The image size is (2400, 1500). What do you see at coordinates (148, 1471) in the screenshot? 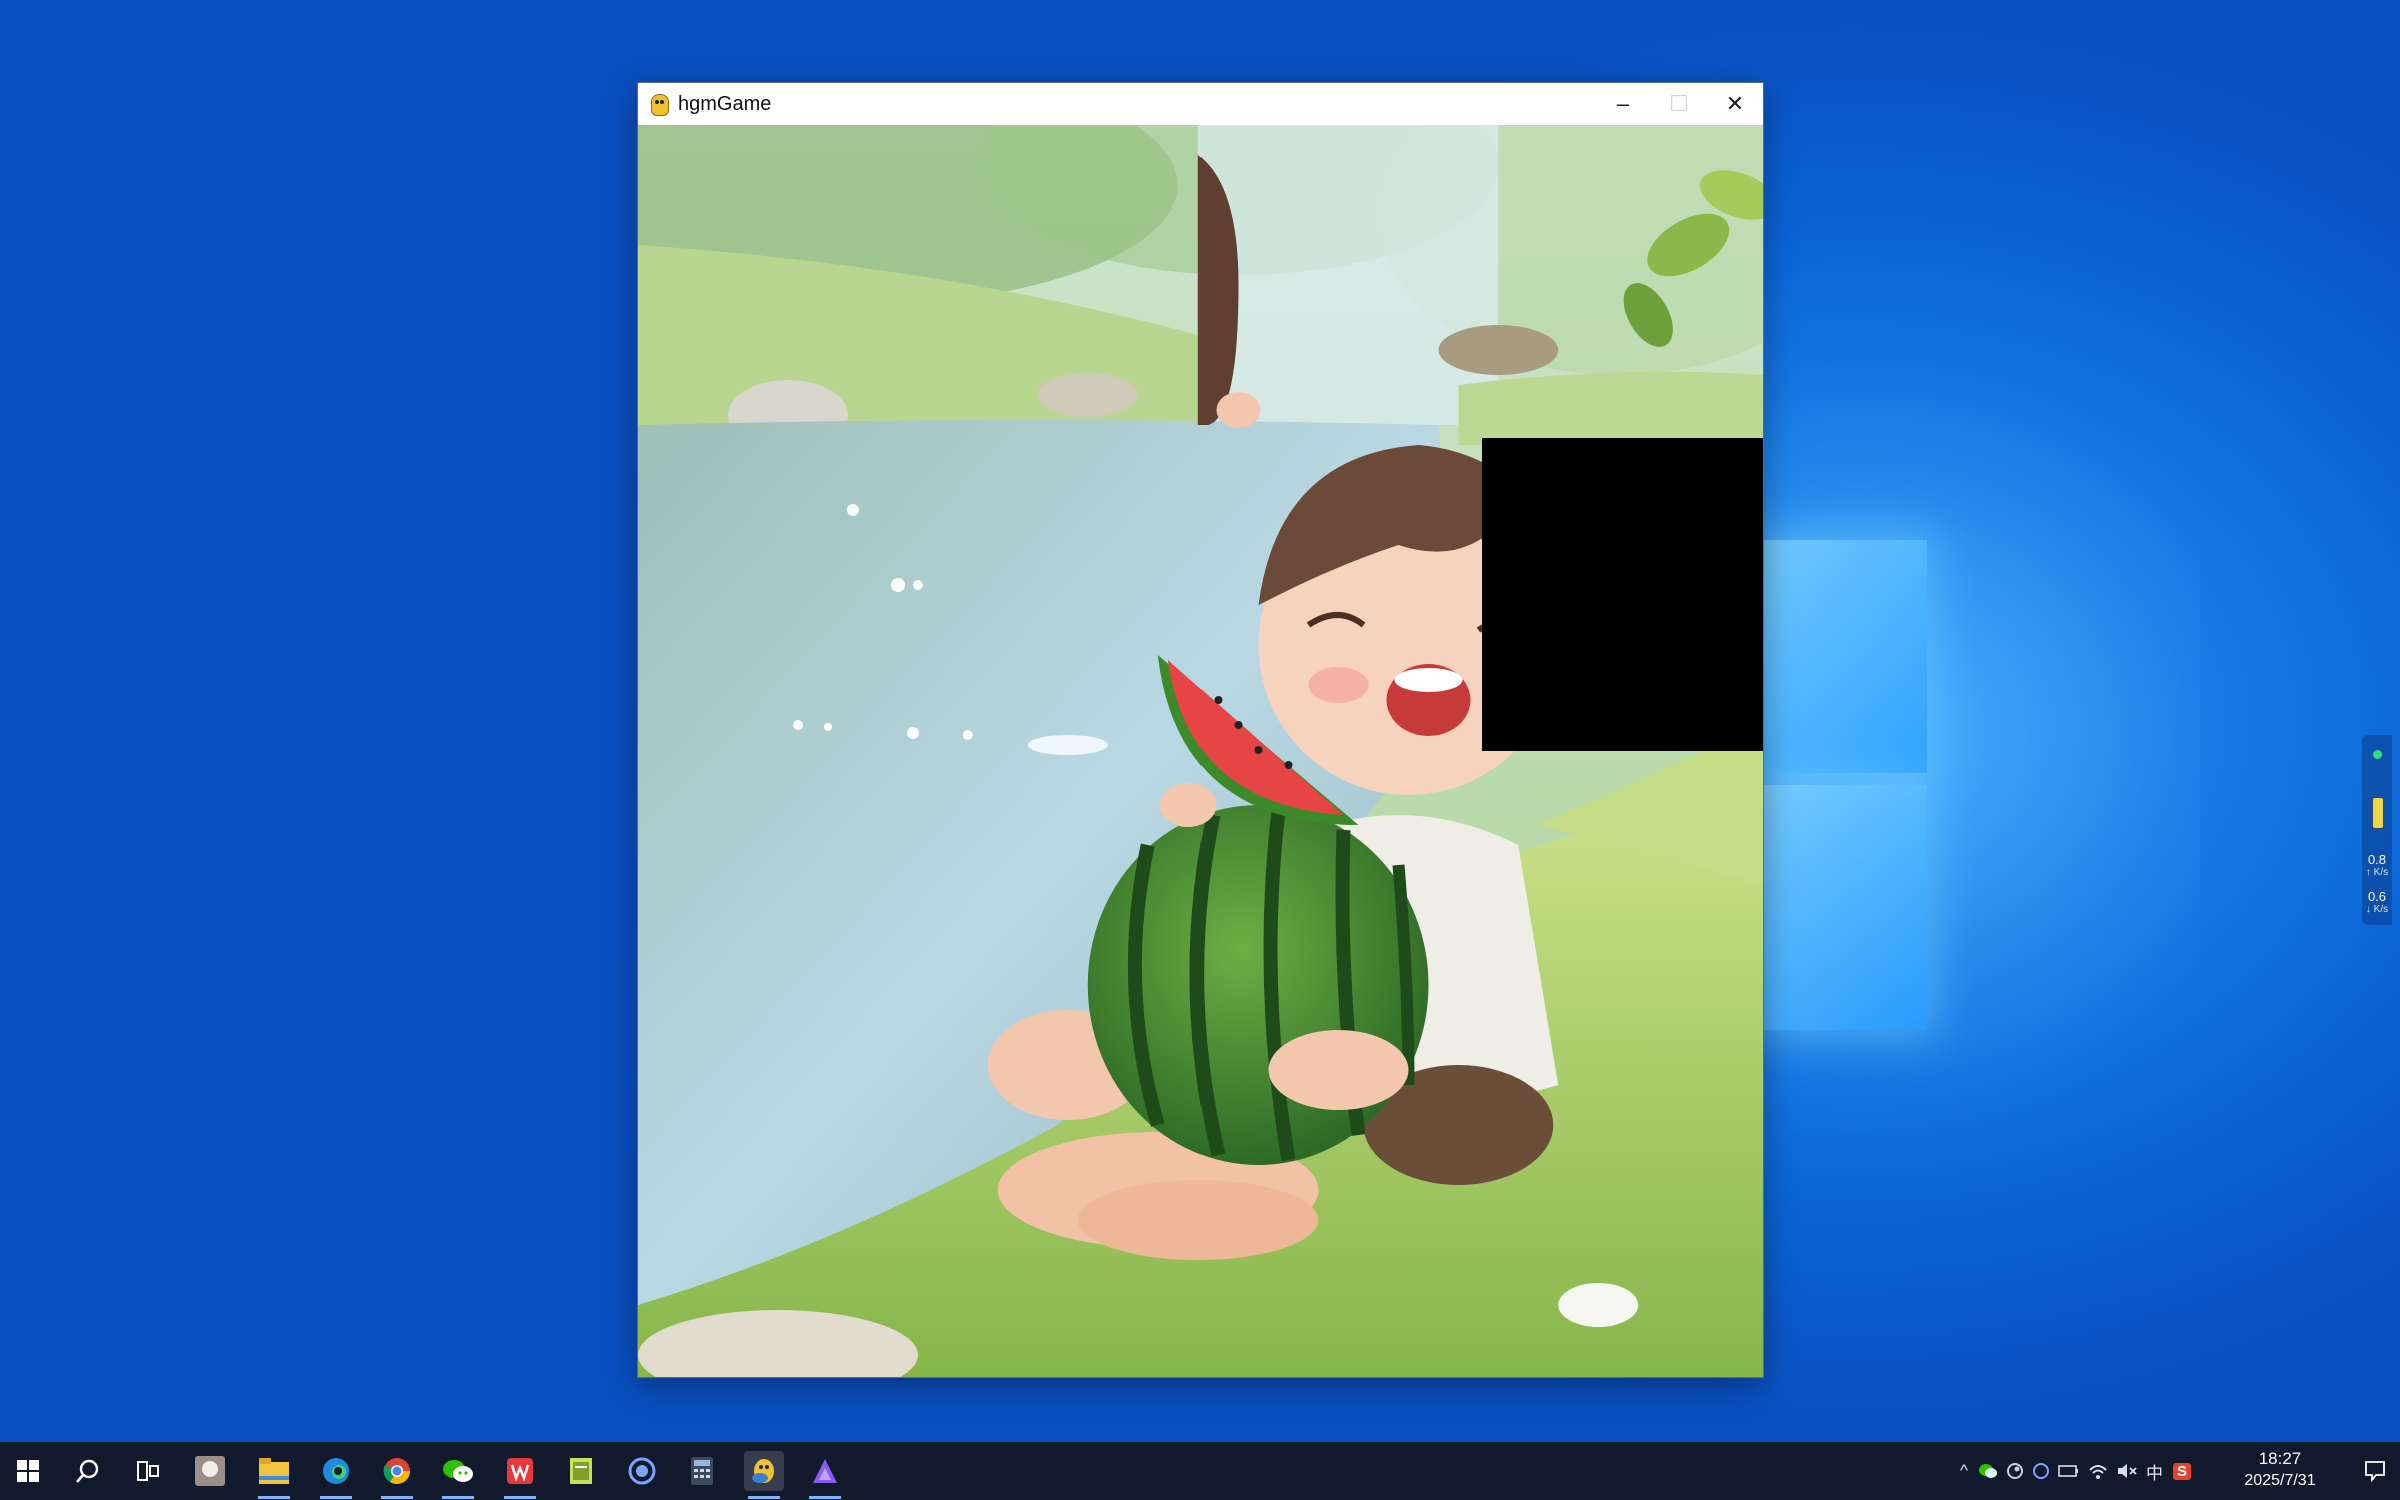
I see `task-view-icon` at bounding box center [148, 1471].